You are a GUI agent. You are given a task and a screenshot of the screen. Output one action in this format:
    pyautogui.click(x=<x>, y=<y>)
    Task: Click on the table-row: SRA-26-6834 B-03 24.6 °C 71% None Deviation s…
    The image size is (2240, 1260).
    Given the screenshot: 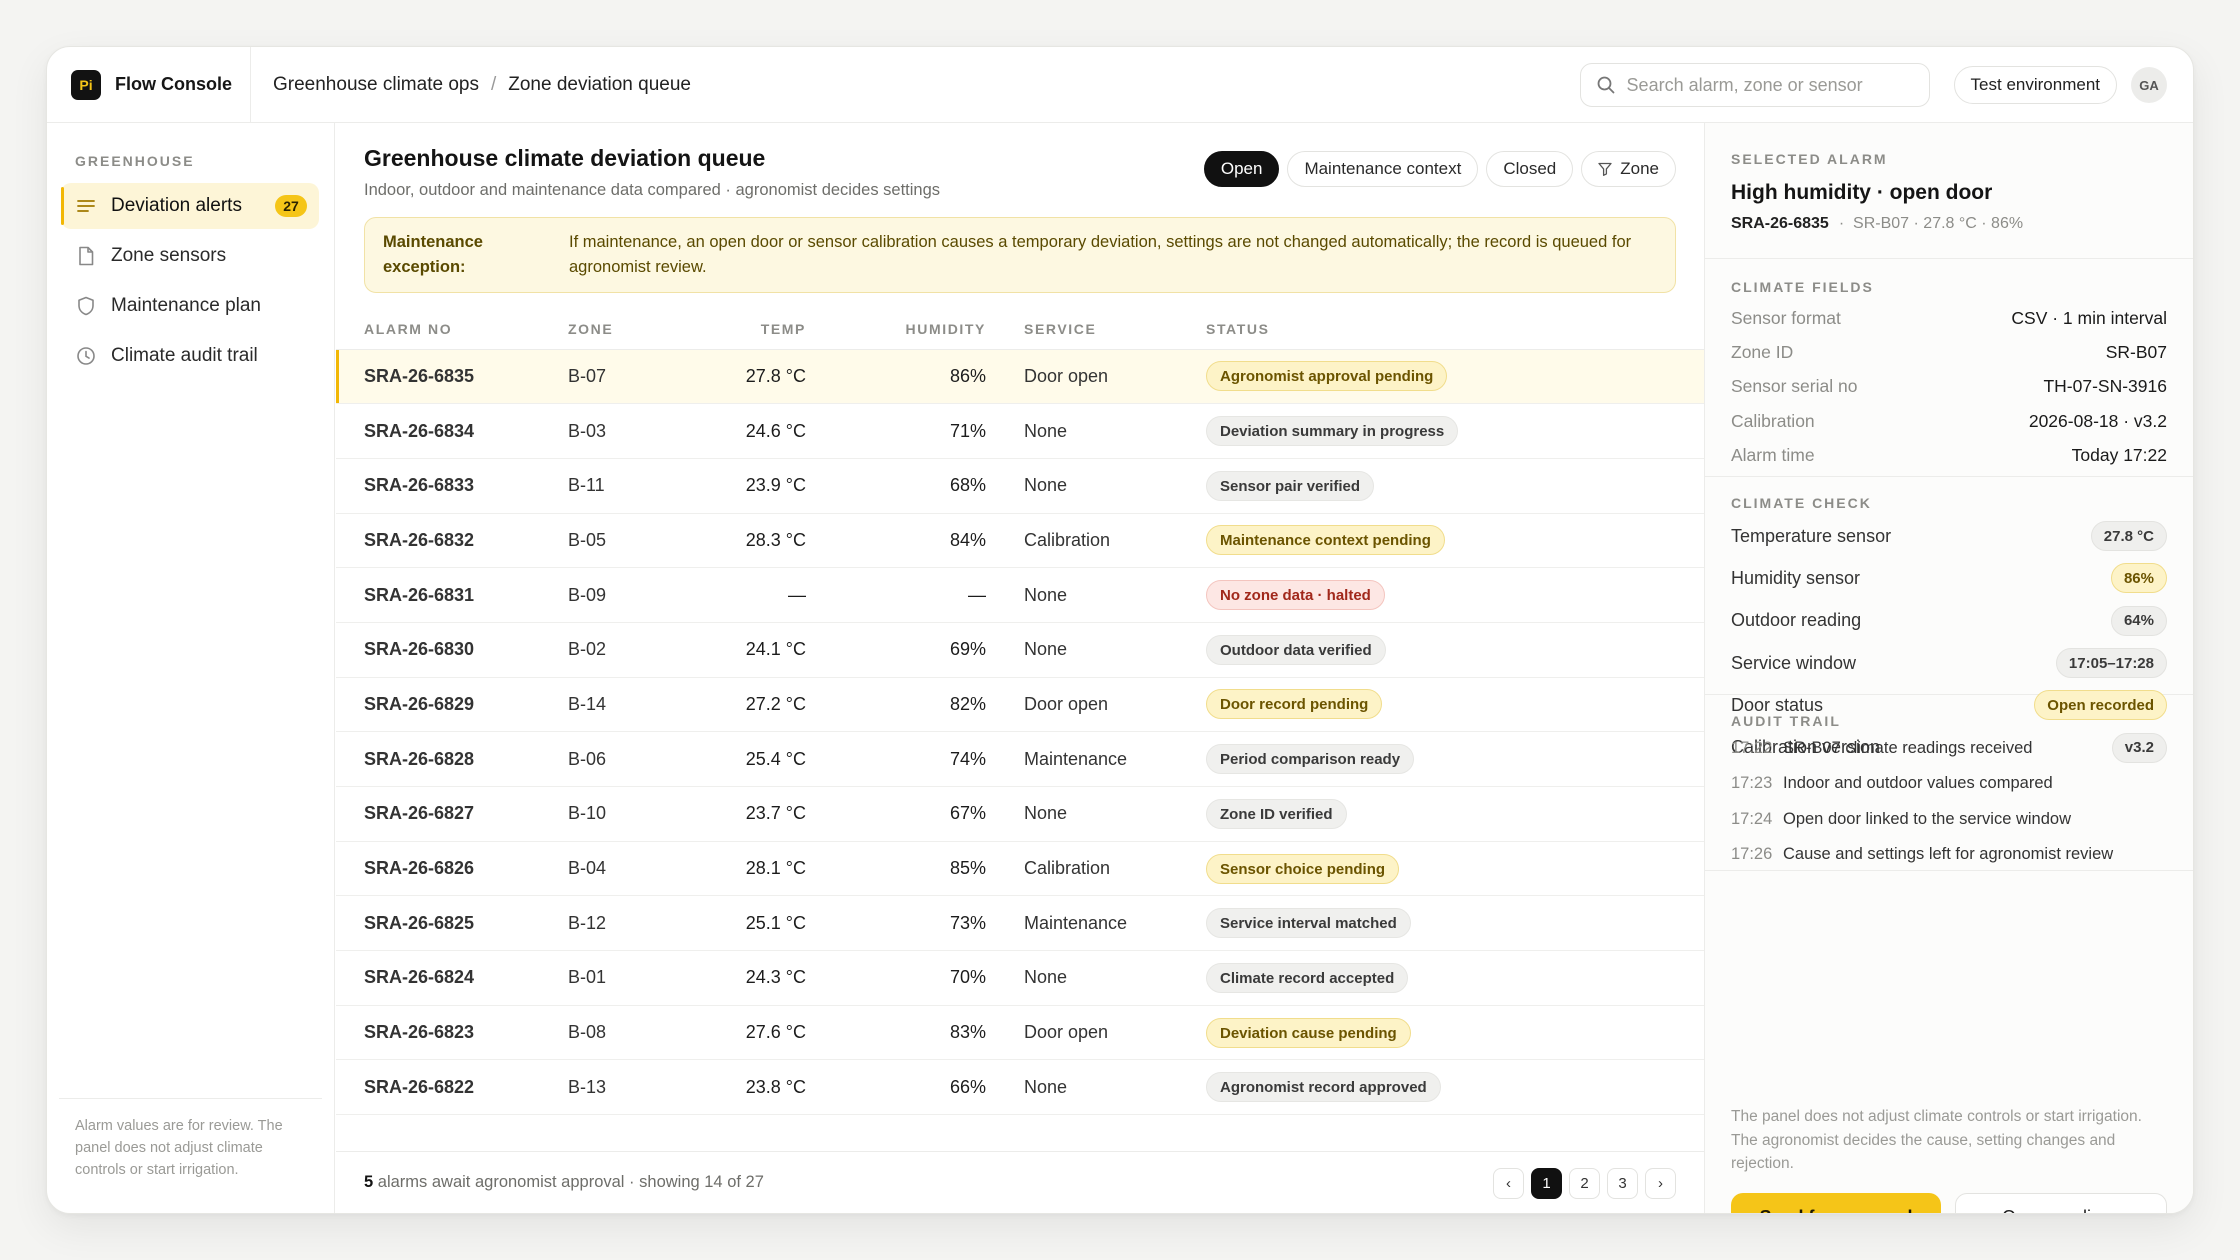 What is the action you would take?
    pyautogui.click(x=1020, y=431)
    